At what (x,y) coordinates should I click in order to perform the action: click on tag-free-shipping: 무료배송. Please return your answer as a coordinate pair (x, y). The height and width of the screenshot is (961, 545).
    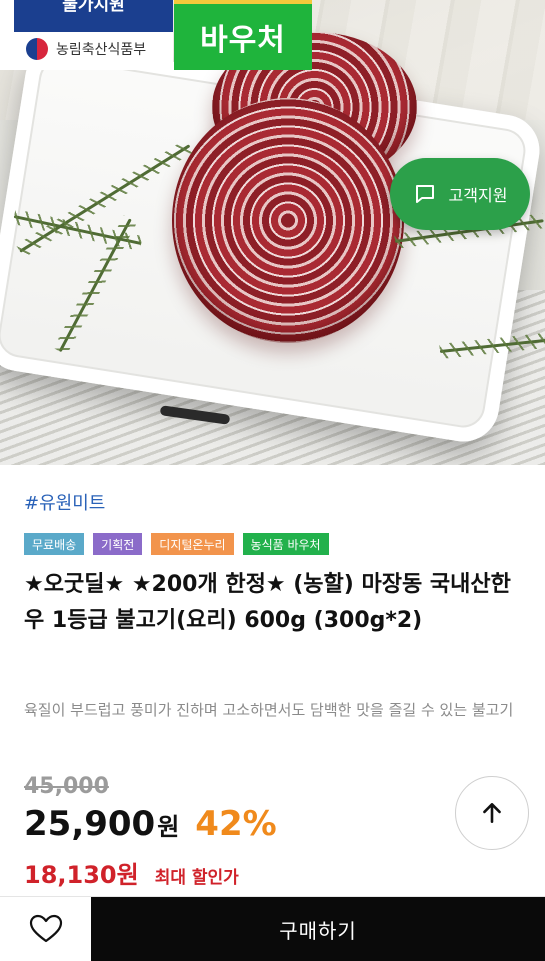
    Looking at the image, I should click on (54, 544).